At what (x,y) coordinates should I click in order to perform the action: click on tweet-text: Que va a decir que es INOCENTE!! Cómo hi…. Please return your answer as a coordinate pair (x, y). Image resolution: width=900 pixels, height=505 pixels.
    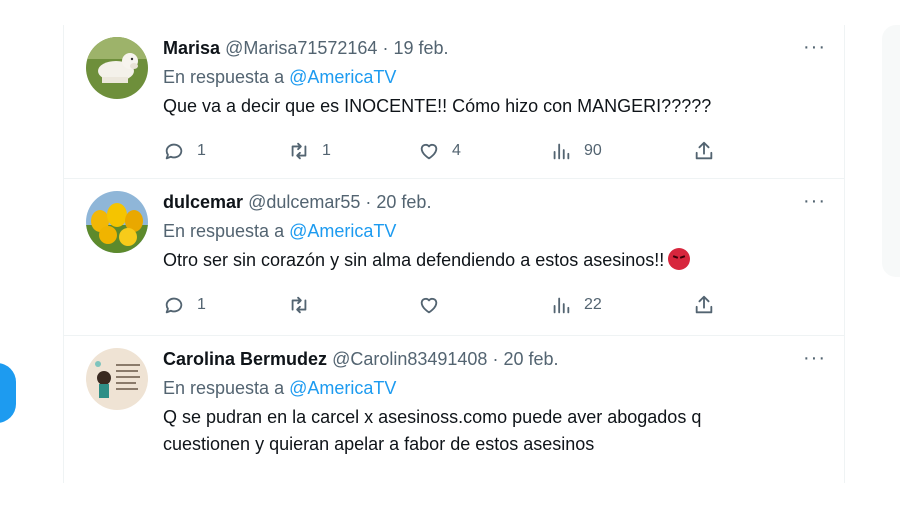
    Looking at the image, I should click on (437, 106).